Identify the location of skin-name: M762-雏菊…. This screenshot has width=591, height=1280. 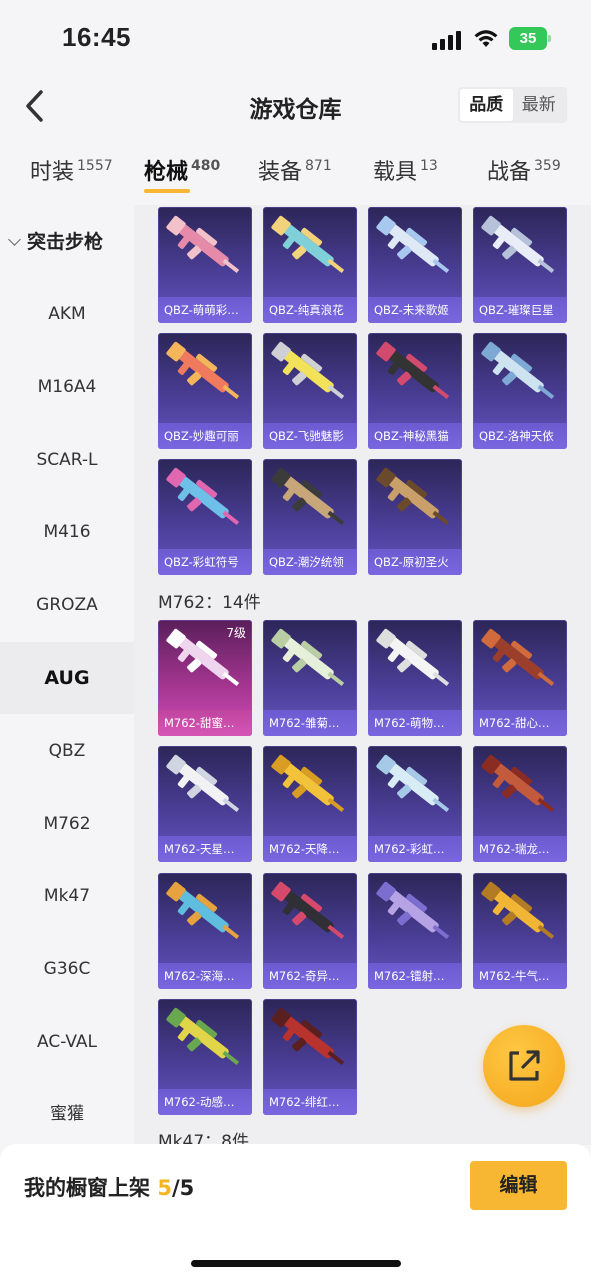
(310, 723).